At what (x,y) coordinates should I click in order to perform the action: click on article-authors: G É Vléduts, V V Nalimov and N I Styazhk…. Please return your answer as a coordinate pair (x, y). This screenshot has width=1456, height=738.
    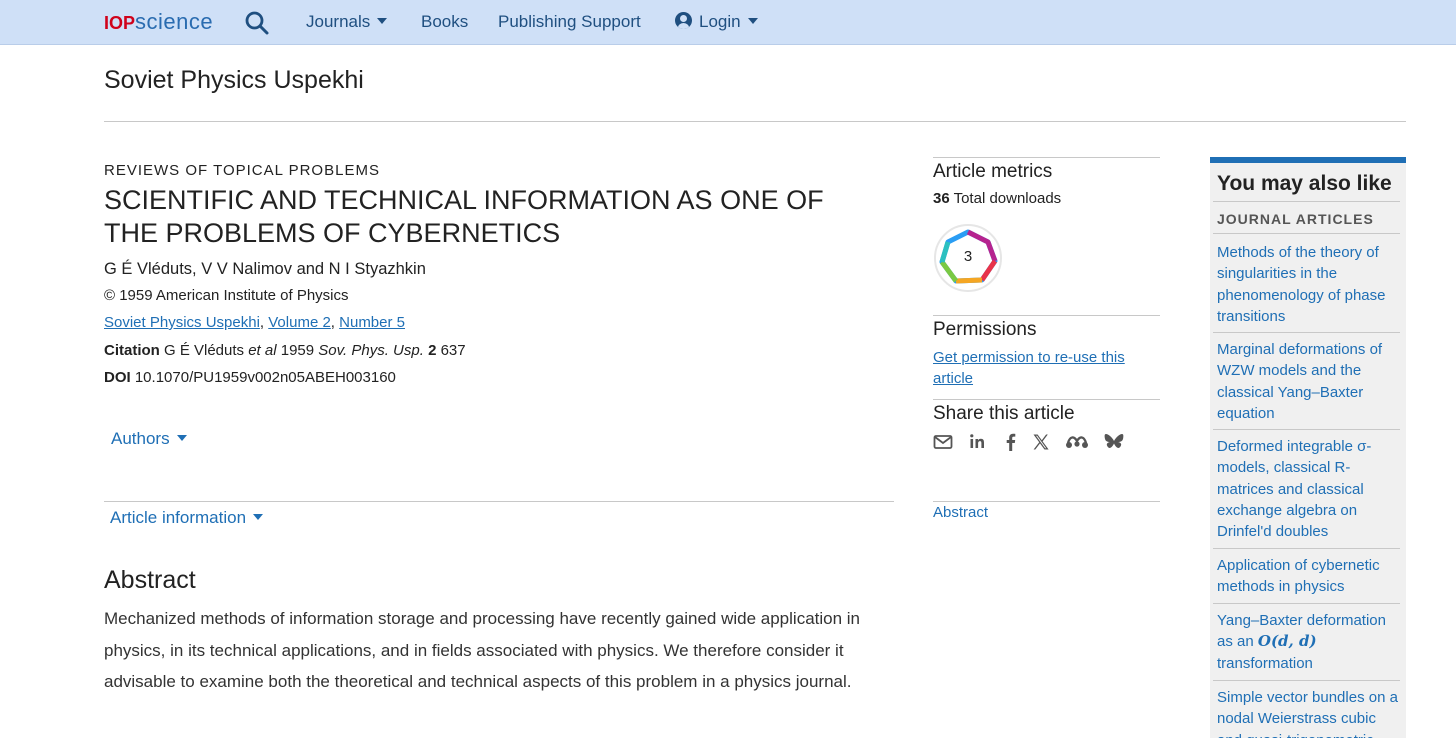
    Looking at the image, I should click on (265, 269).